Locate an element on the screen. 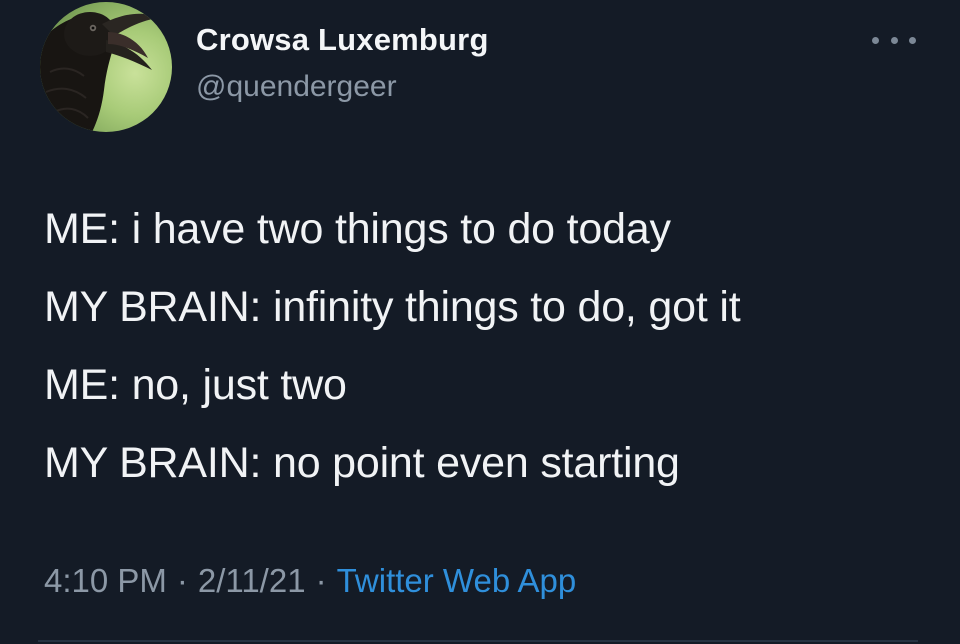 The image size is (960, 644). more-options-icon is located at coordinates (894, 40).